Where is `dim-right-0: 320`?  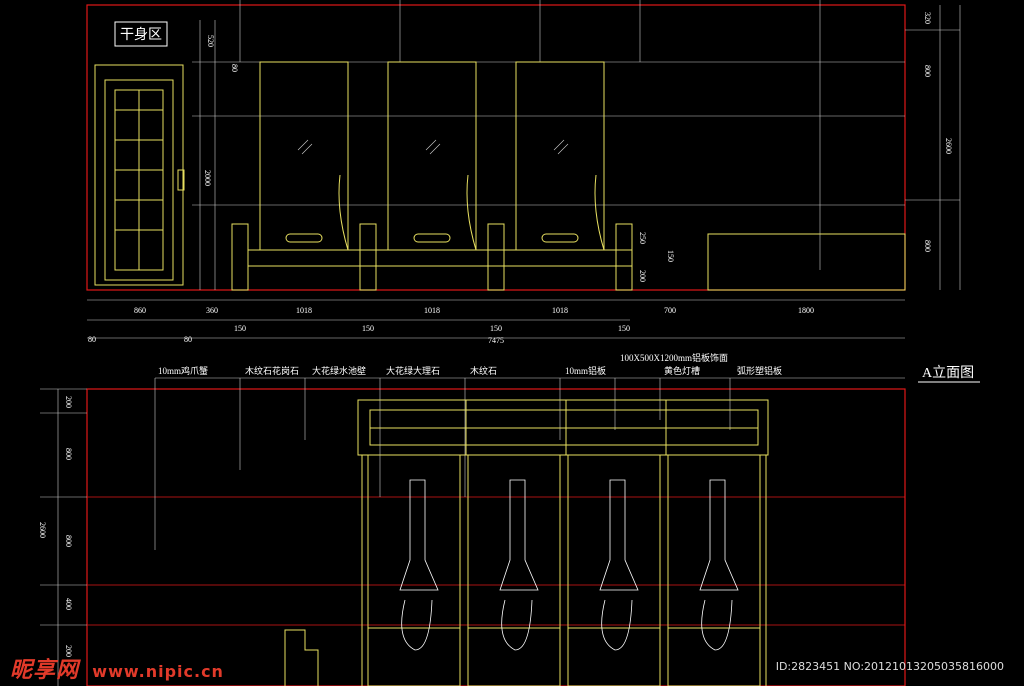
dim-right-0: 320 is located at coordinates (927, 18).